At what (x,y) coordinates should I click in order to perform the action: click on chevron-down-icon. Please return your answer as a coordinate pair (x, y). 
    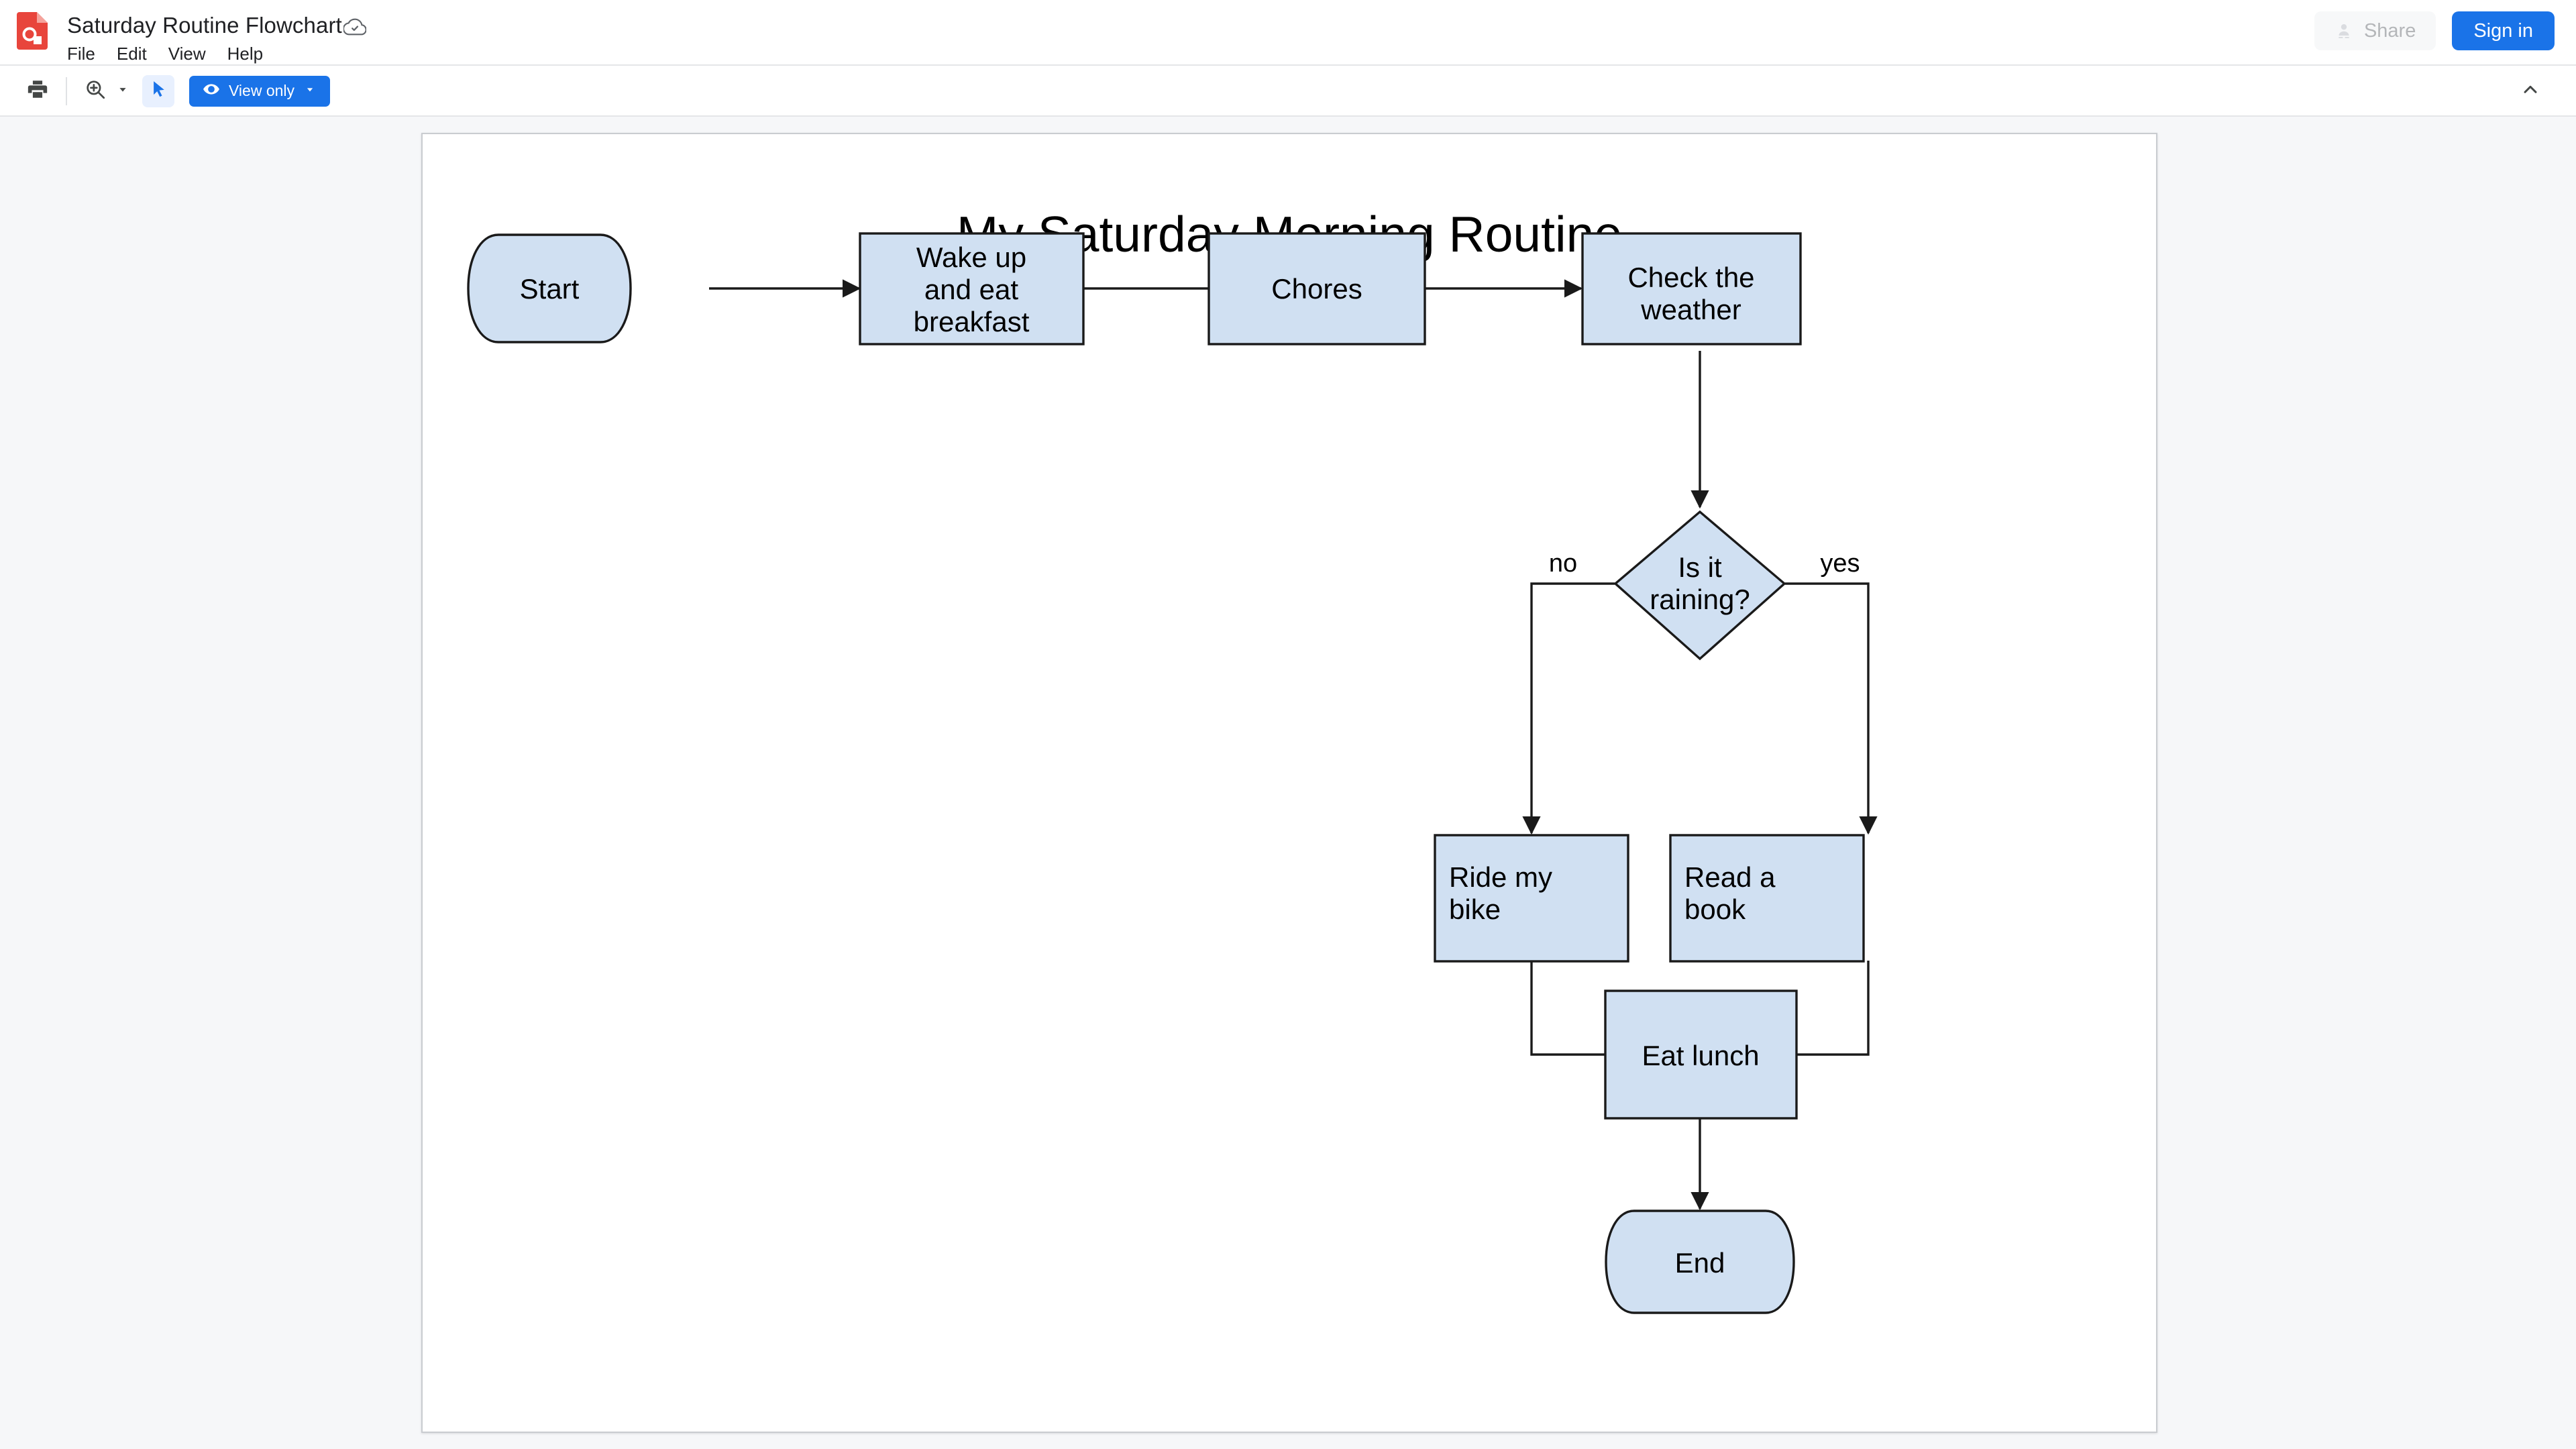
    Looking at the image, I should click on (122, 91).